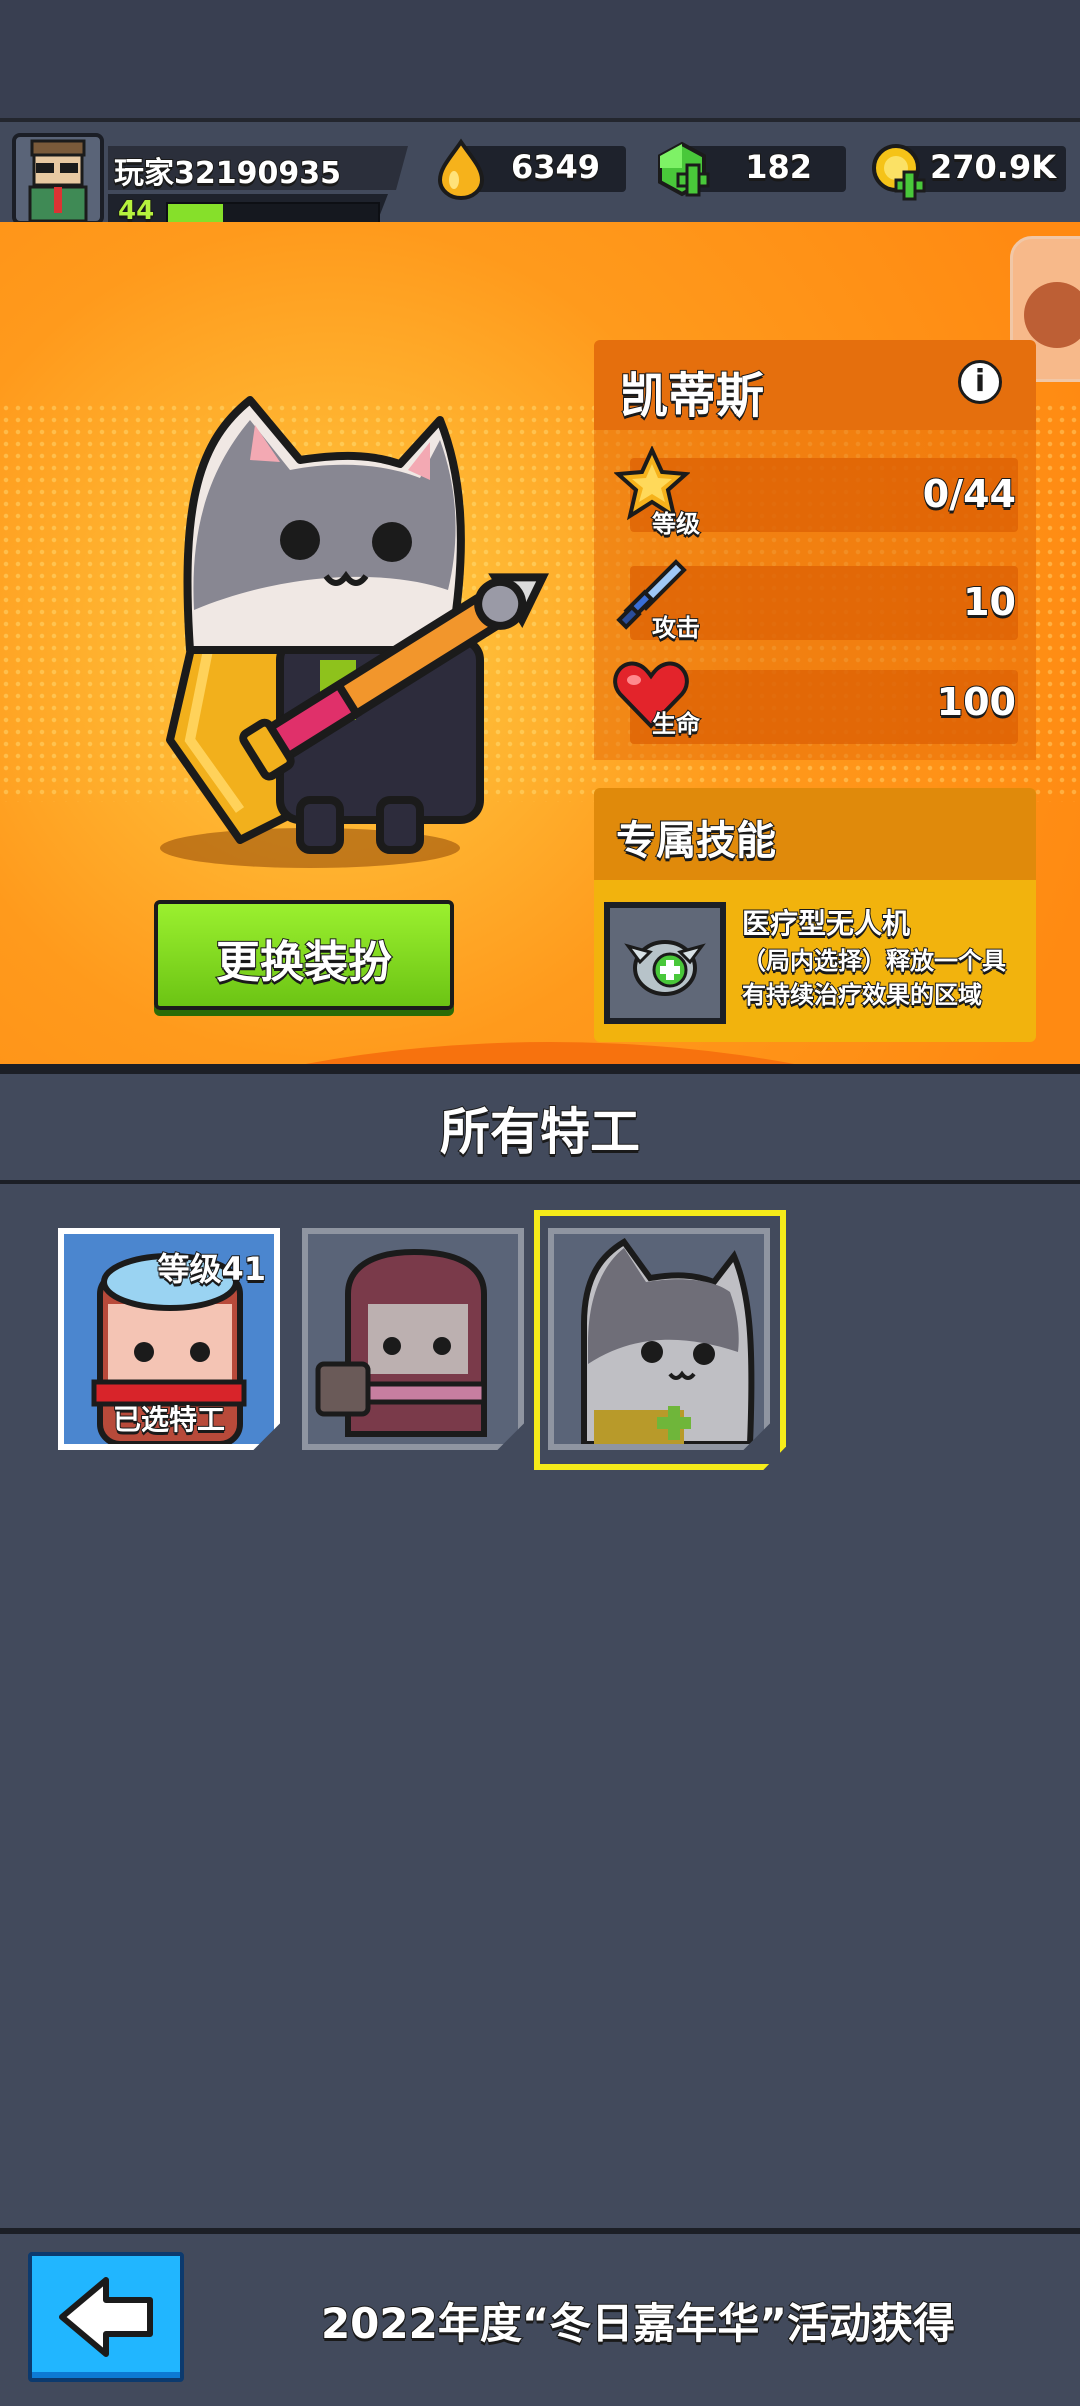  What do you see at coordinates (540, 59) in the screenshot?
I see `status-bar` at bounding box center [540, 59].